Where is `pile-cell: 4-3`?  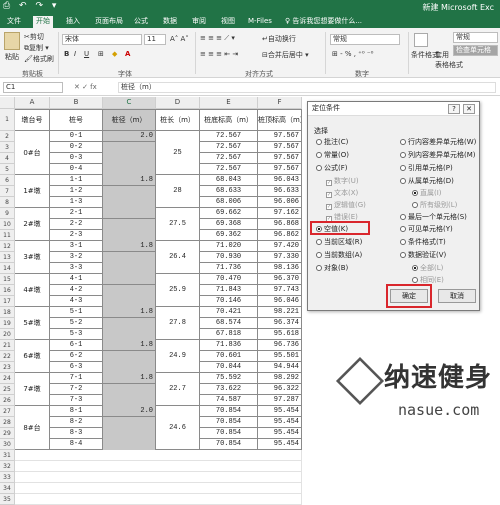 pile-cell: 4-3 is located at coordinates (76, 301).